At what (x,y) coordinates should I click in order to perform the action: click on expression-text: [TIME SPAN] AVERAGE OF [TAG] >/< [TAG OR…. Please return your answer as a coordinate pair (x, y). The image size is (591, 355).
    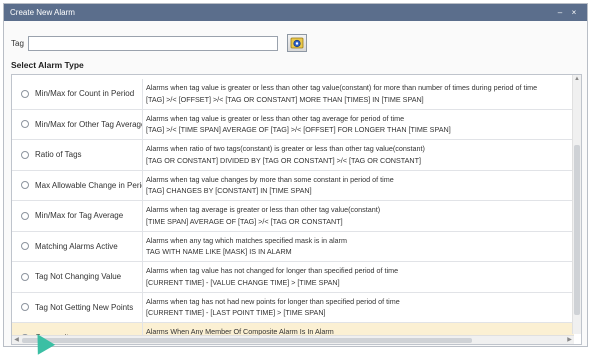
    Looking at the image, I should click on (244, 221).